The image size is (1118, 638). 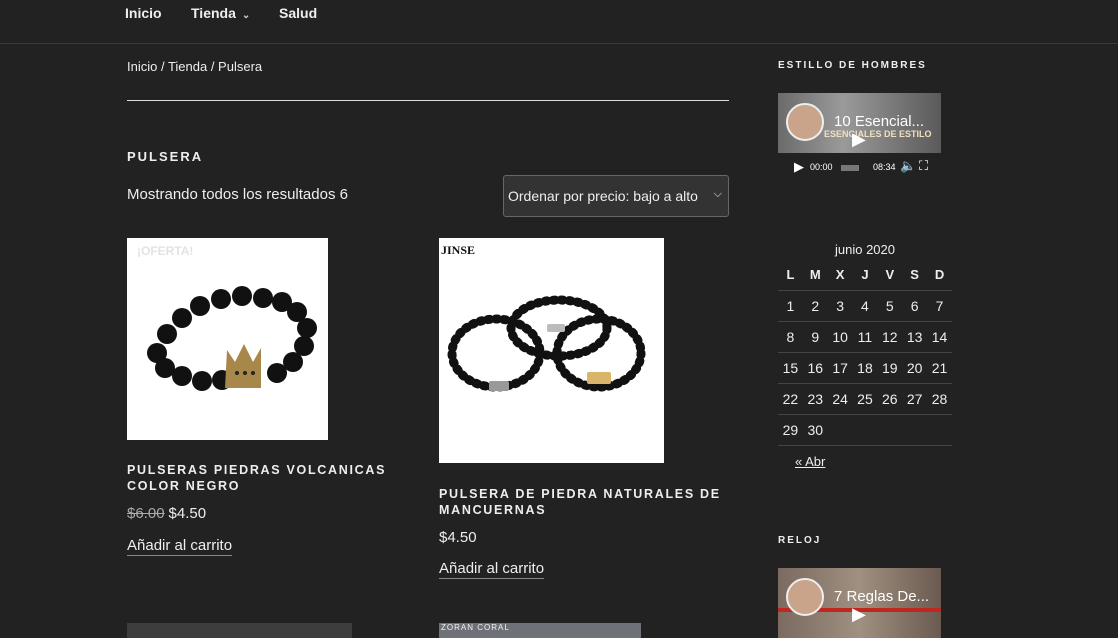 What do you see at coordinates (790, 430) in the screenshot?
I see `calendar-day: 29` at bounding box center [790, 430].